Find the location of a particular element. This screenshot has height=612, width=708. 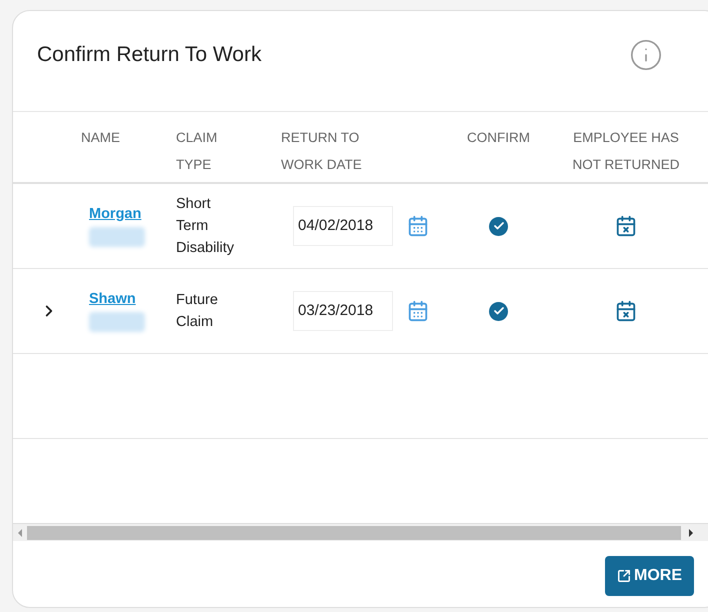

horizontal-scrollbar is located at coordinates (360, 532).